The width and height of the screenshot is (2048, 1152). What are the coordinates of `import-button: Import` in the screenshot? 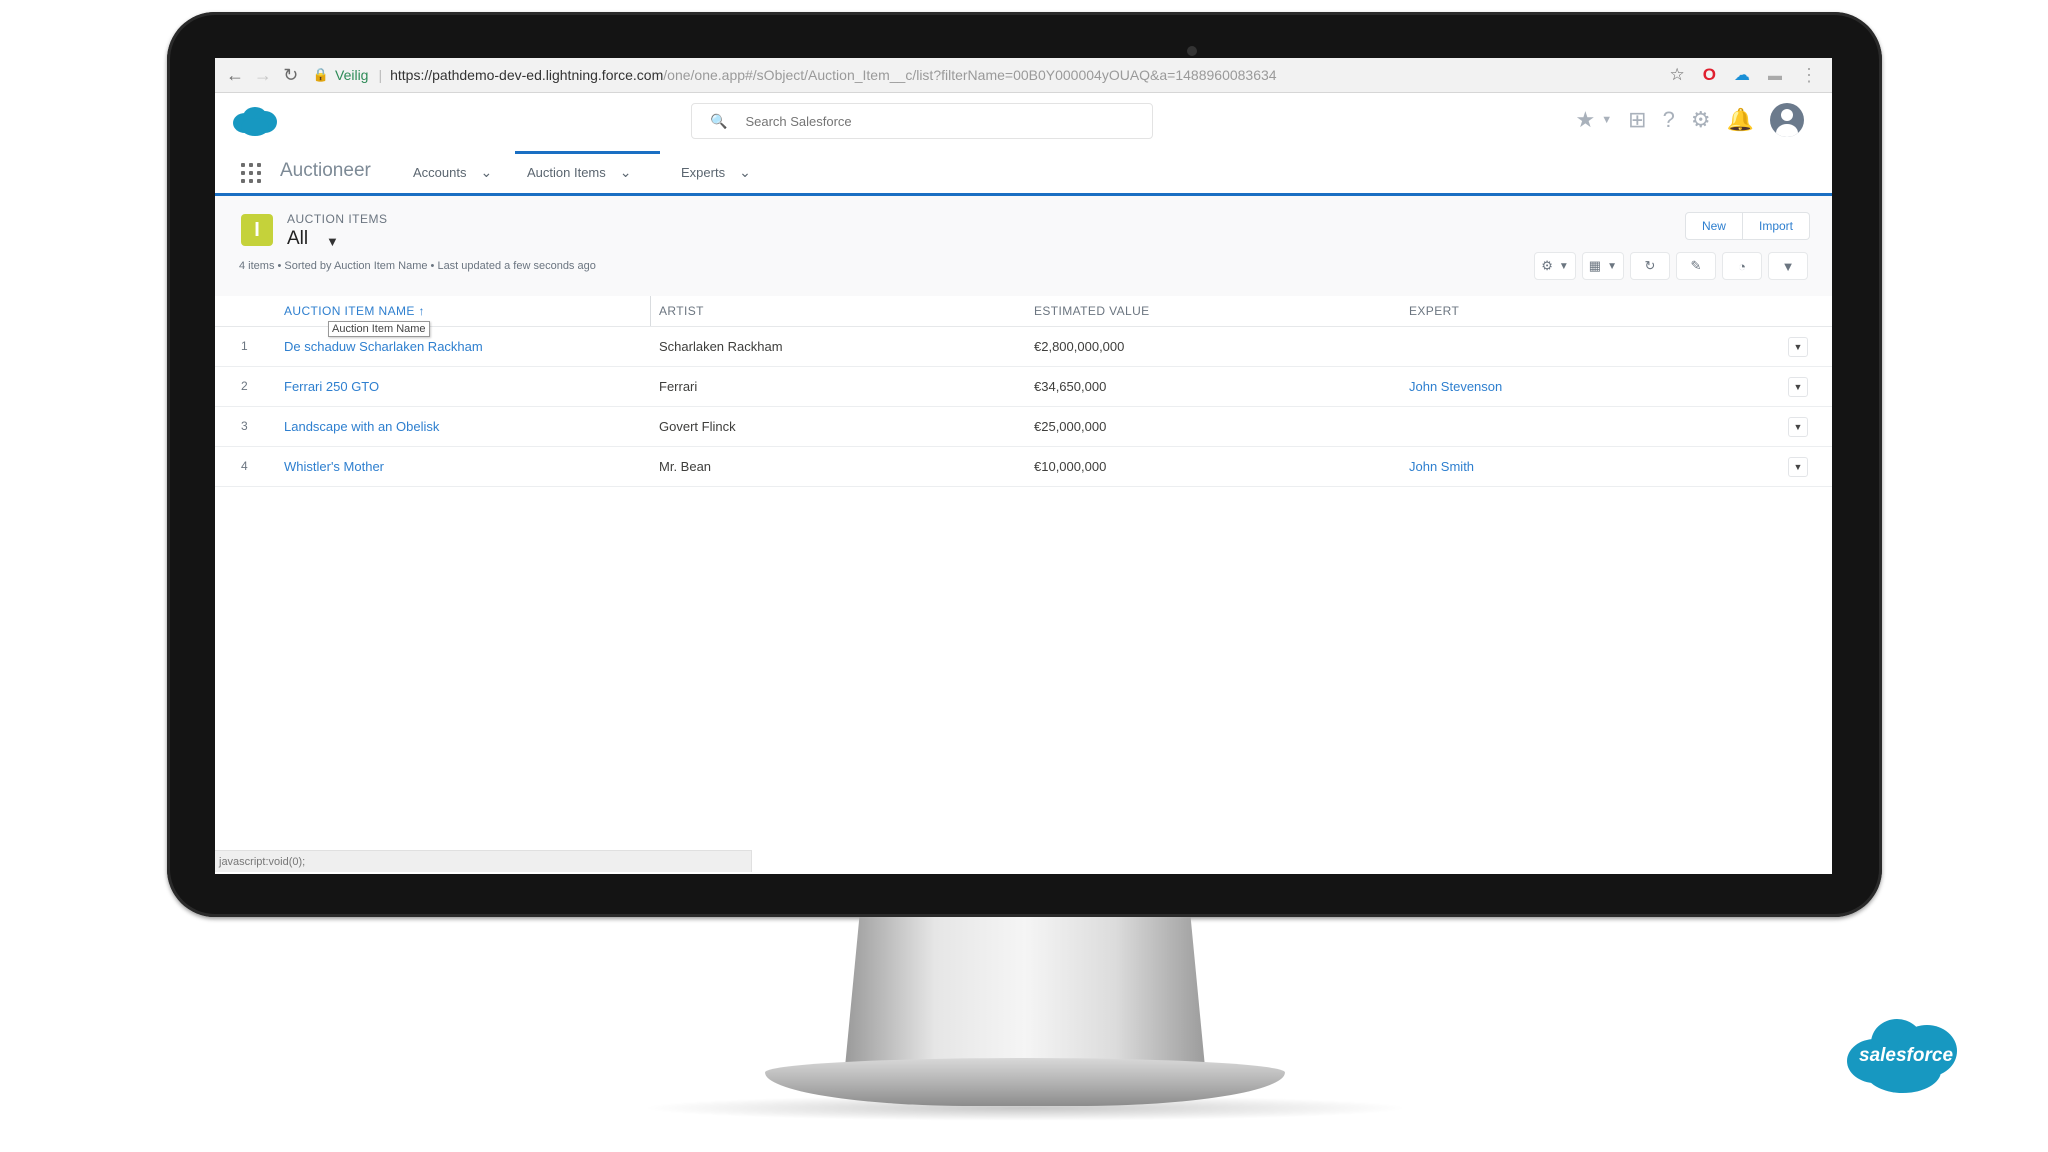 It's located at (1776, 226).